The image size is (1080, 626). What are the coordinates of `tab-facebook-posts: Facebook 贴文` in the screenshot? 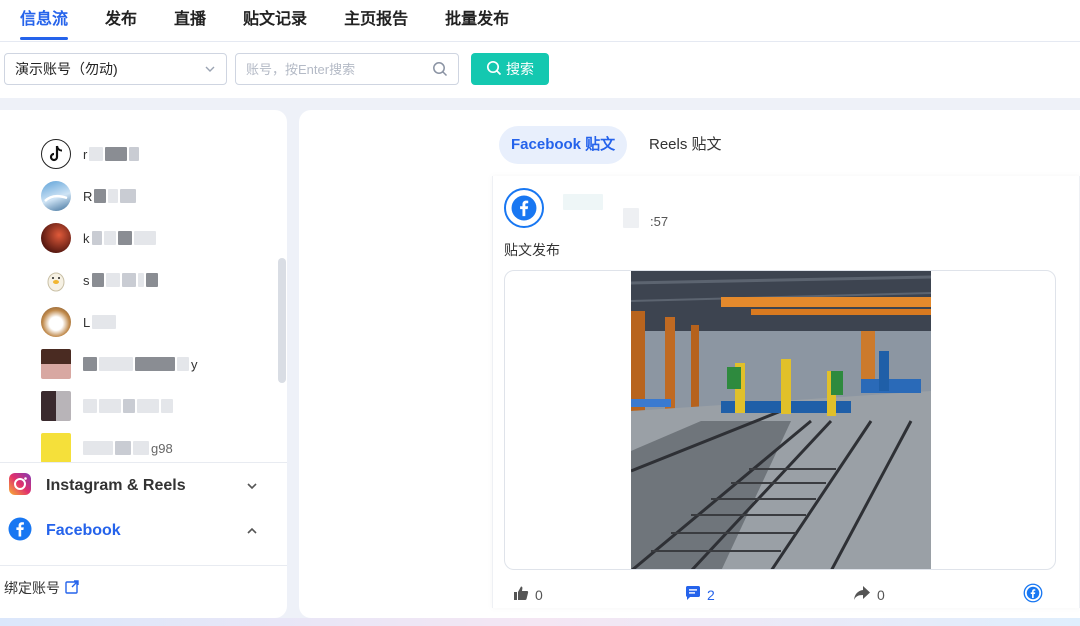 It's located at (563, 145).